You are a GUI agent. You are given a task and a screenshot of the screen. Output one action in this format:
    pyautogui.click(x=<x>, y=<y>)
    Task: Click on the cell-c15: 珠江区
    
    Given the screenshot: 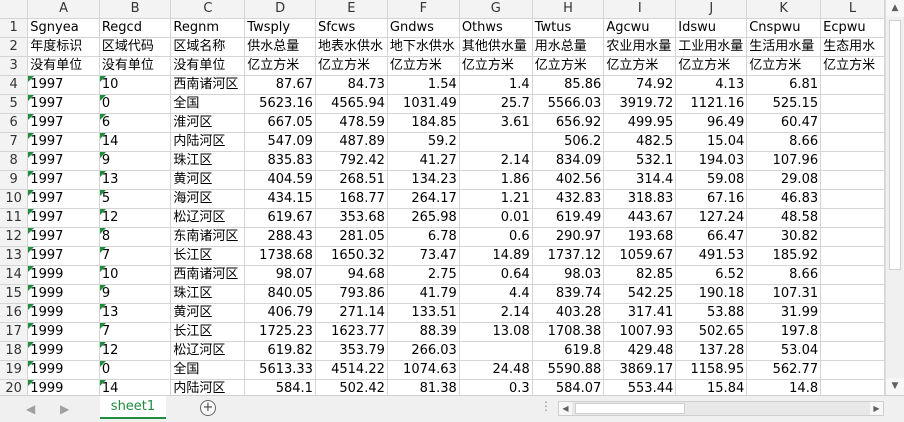 What is the action you would take?
    pyautogui.click(x=208, y=294)
    